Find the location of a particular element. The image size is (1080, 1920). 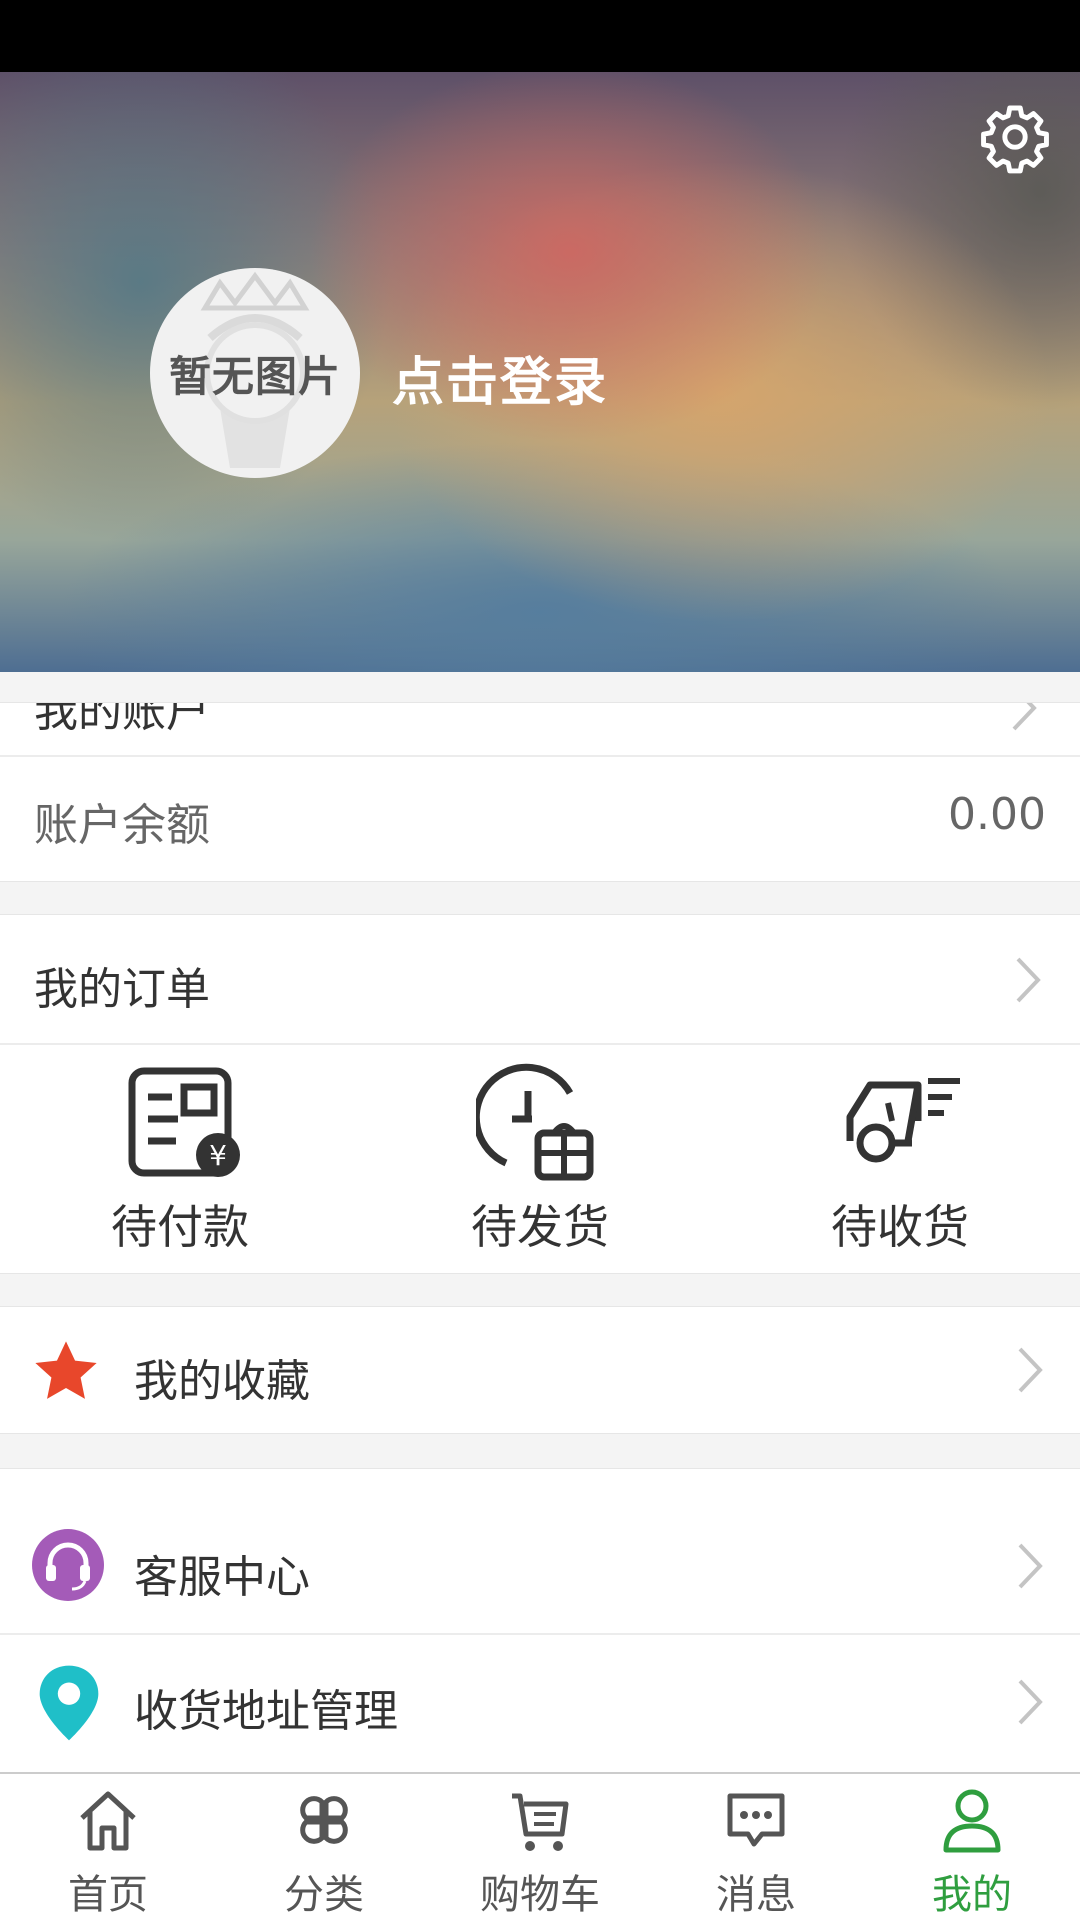

address-management-label: 收货地址管理 is located at coordinates (266, 1711).